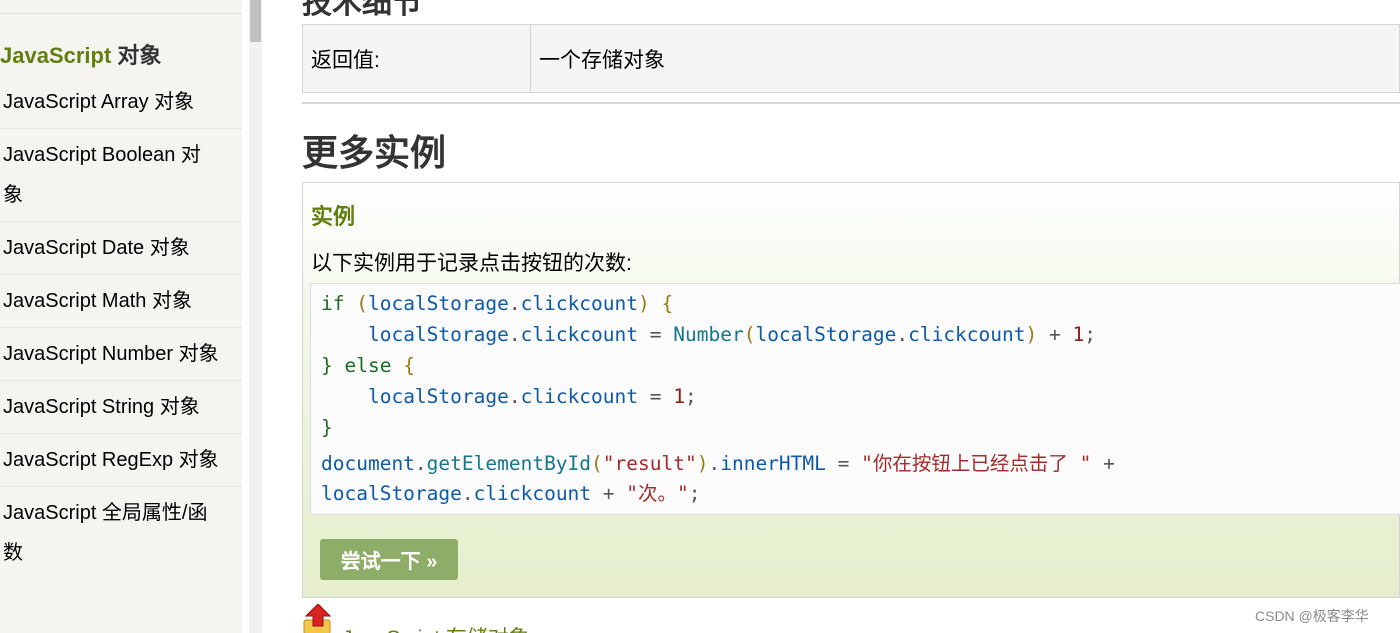  I want to click on code-token: "你在按钮上已经点击了 ", so click(976, 463).